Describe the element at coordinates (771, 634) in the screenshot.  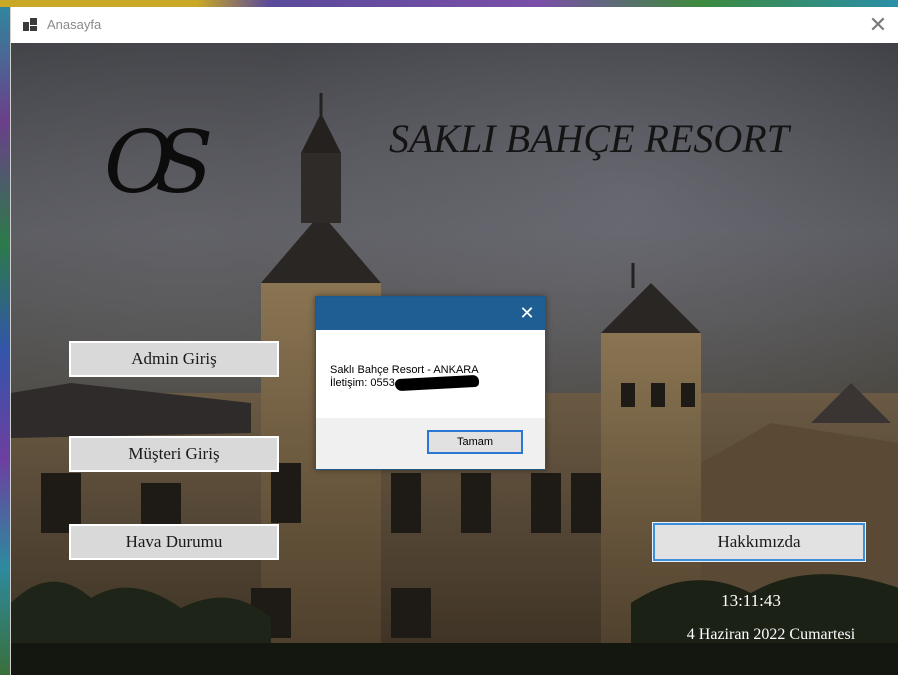
I see `date-label: 4 Haziran 2022 Cumartesi` at that location.